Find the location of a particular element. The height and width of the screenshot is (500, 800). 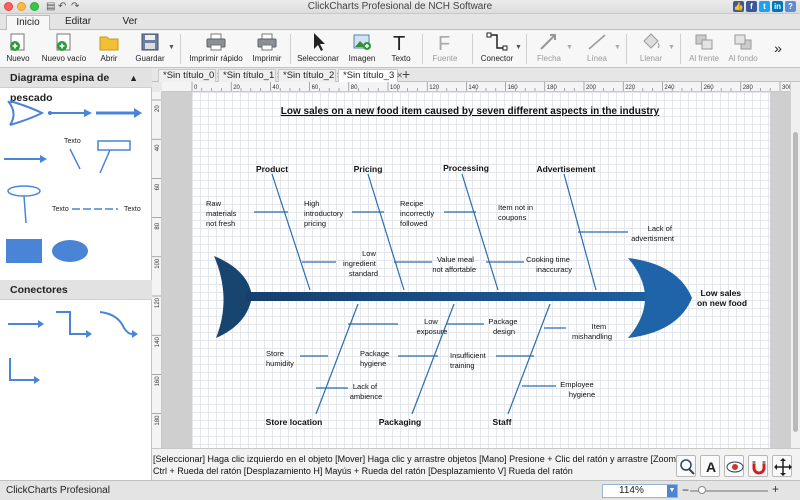

zoom-fit-tool is located at coordinates (686, 466).